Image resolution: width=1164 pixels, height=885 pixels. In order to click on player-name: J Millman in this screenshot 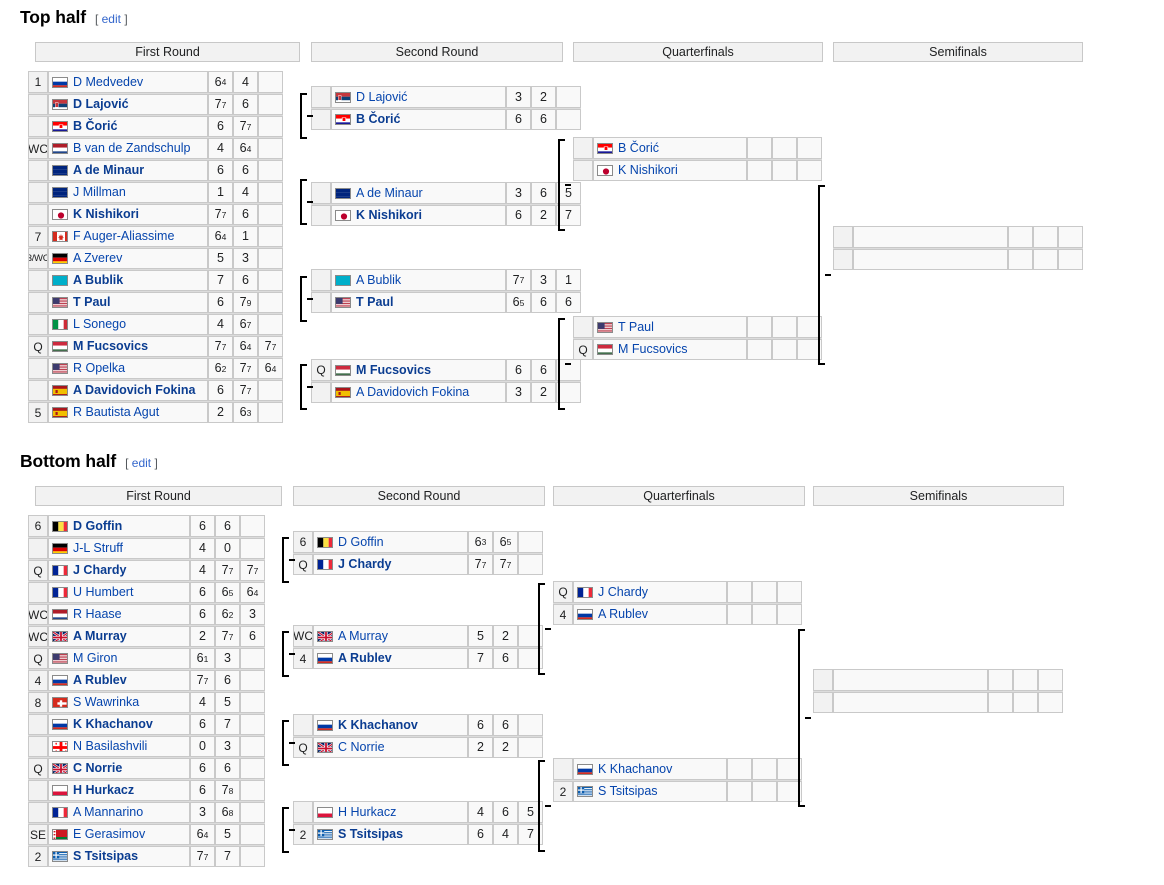, I will do `click(99, 192)`.